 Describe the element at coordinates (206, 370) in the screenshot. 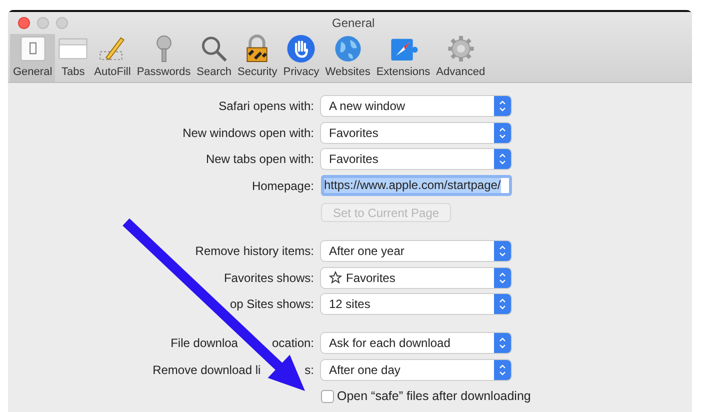

I see `setting-label: Remove download li` at that location.